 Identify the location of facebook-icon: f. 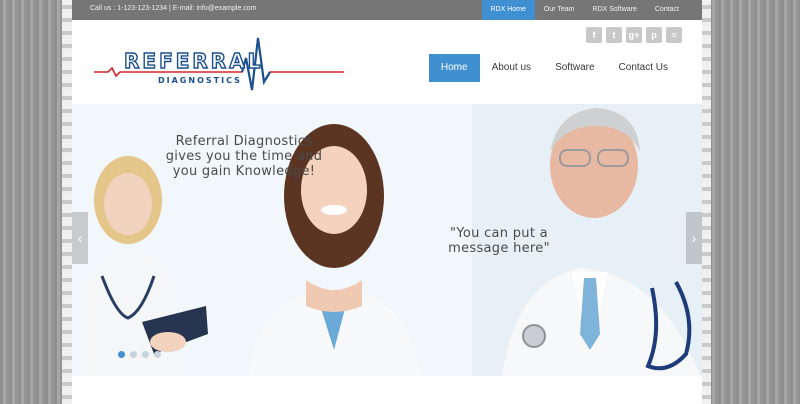
(594, 35).